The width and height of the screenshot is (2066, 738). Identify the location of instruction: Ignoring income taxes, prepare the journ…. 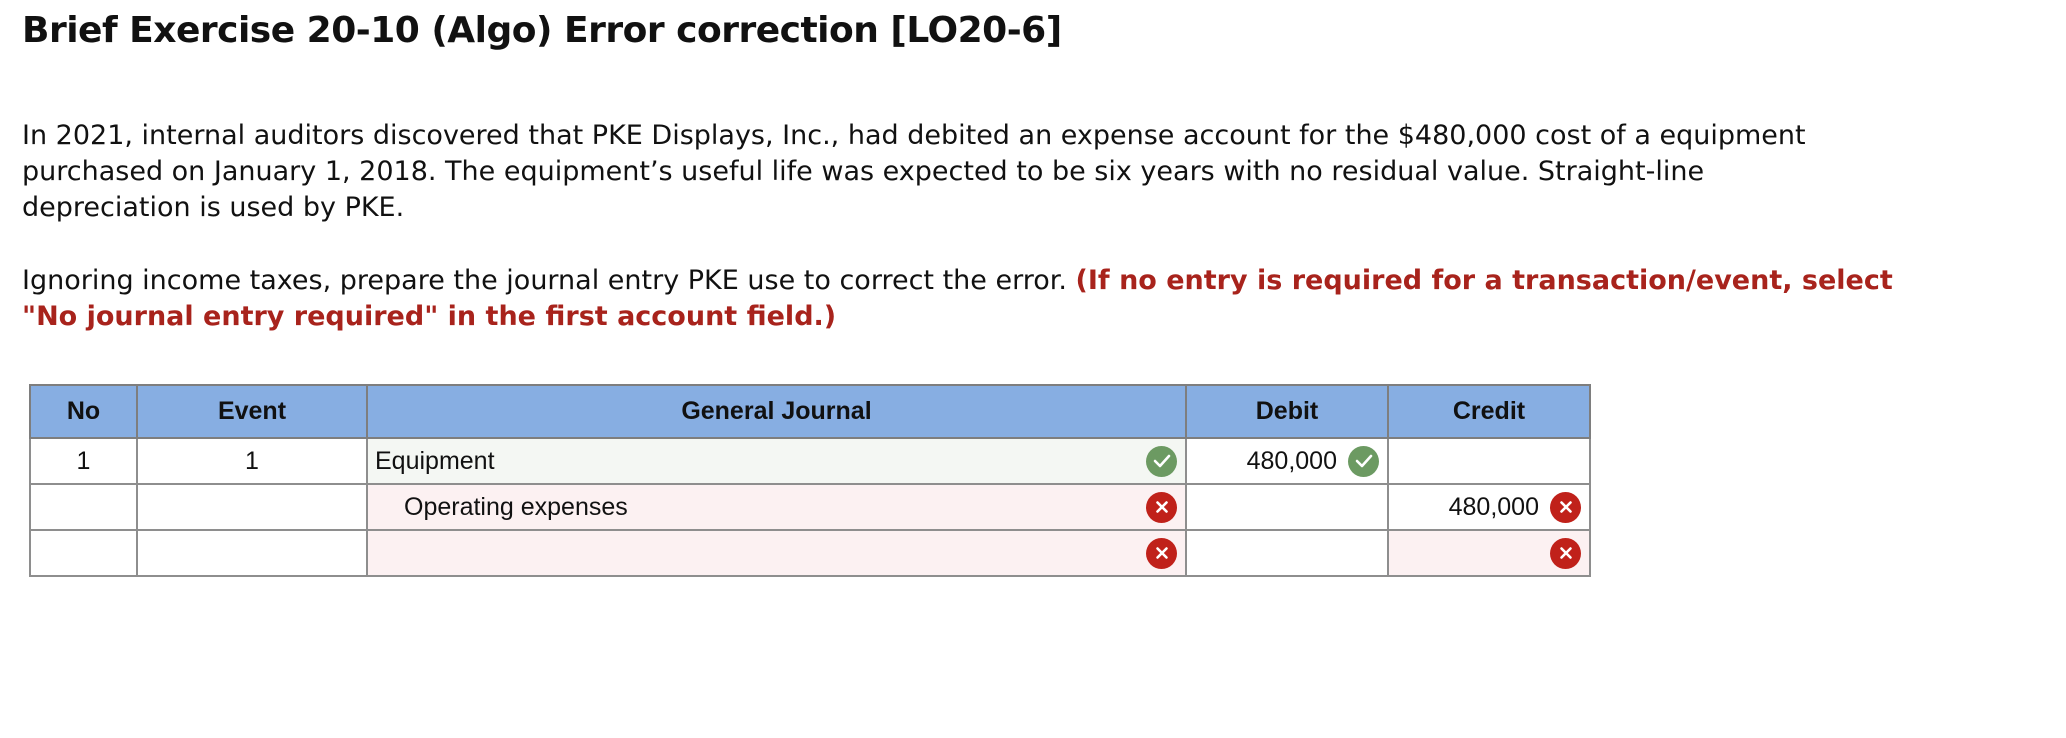
(957, 299).